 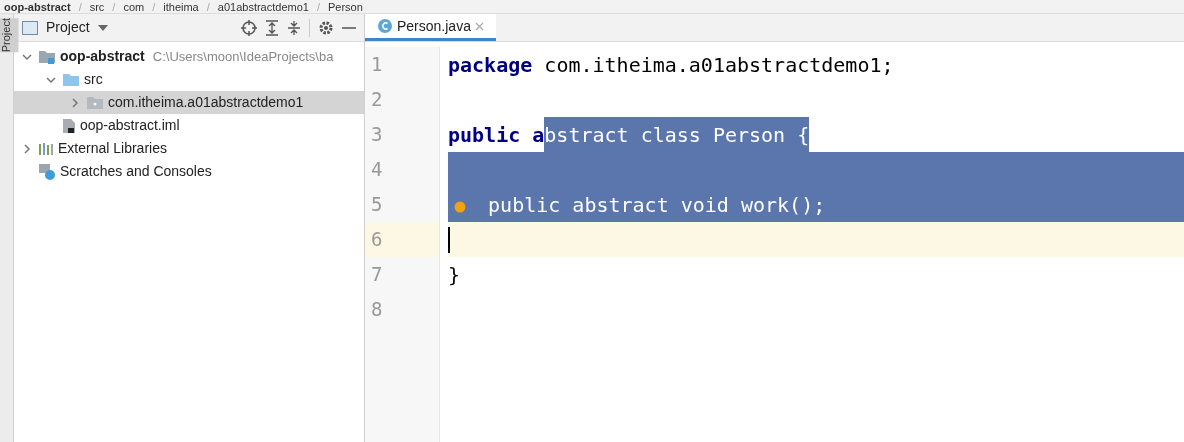 I want to click on line-number: 5, so click(x=377, y=205).